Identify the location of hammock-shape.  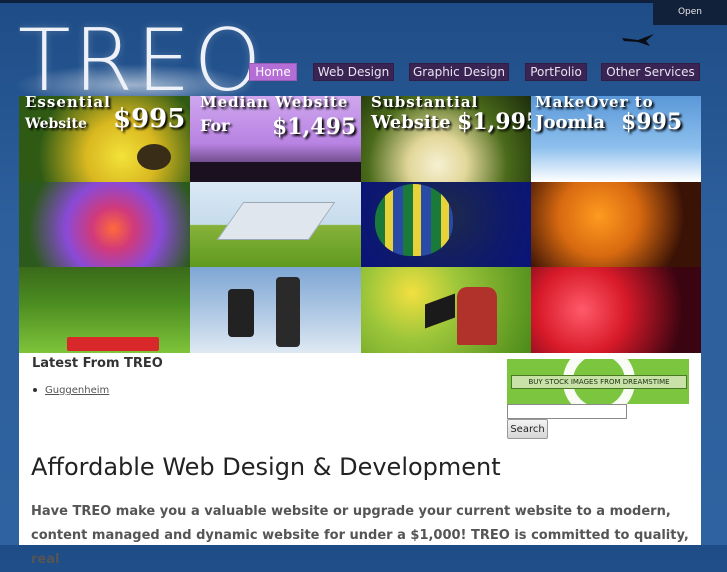
(113, 344).